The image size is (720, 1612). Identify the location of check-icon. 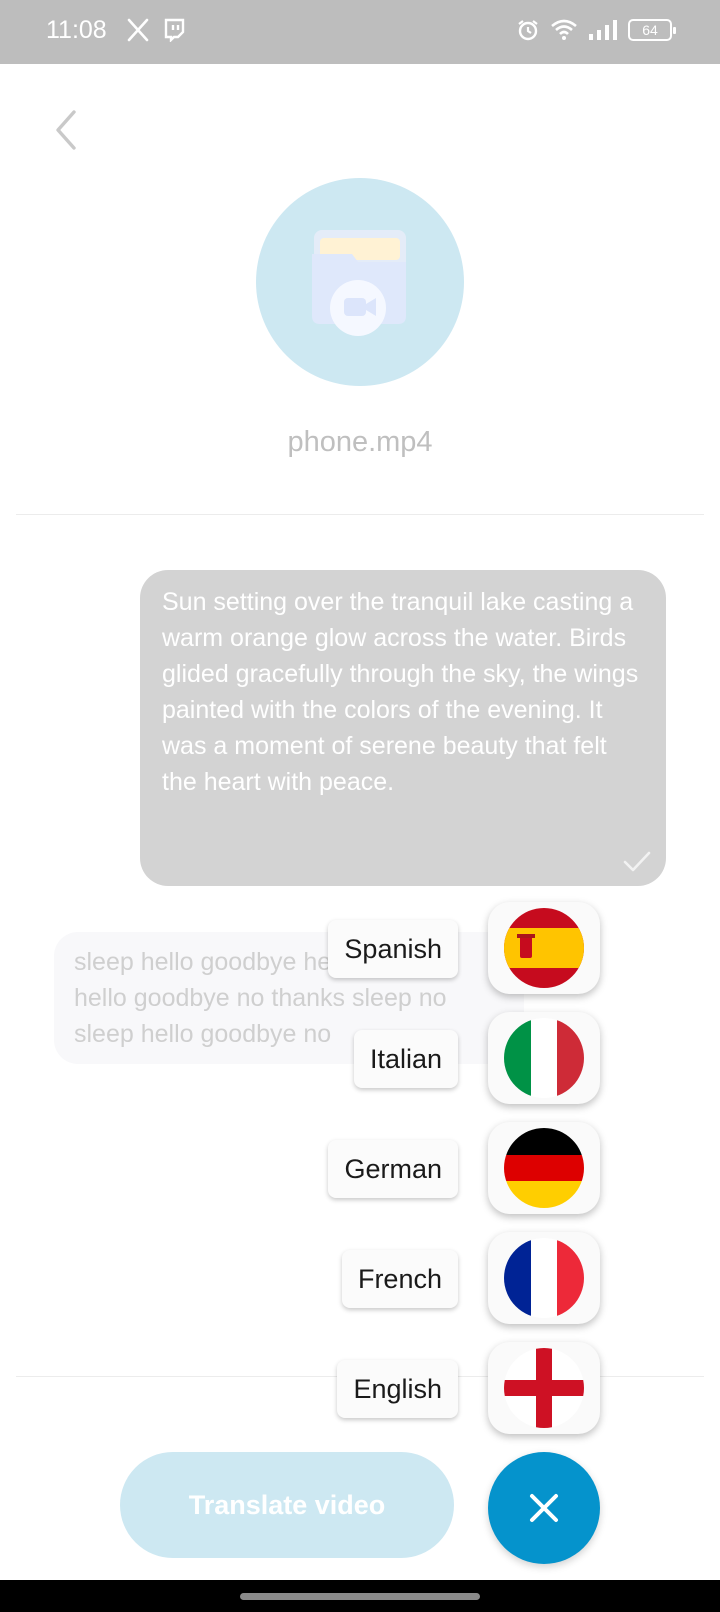
(637, 861).